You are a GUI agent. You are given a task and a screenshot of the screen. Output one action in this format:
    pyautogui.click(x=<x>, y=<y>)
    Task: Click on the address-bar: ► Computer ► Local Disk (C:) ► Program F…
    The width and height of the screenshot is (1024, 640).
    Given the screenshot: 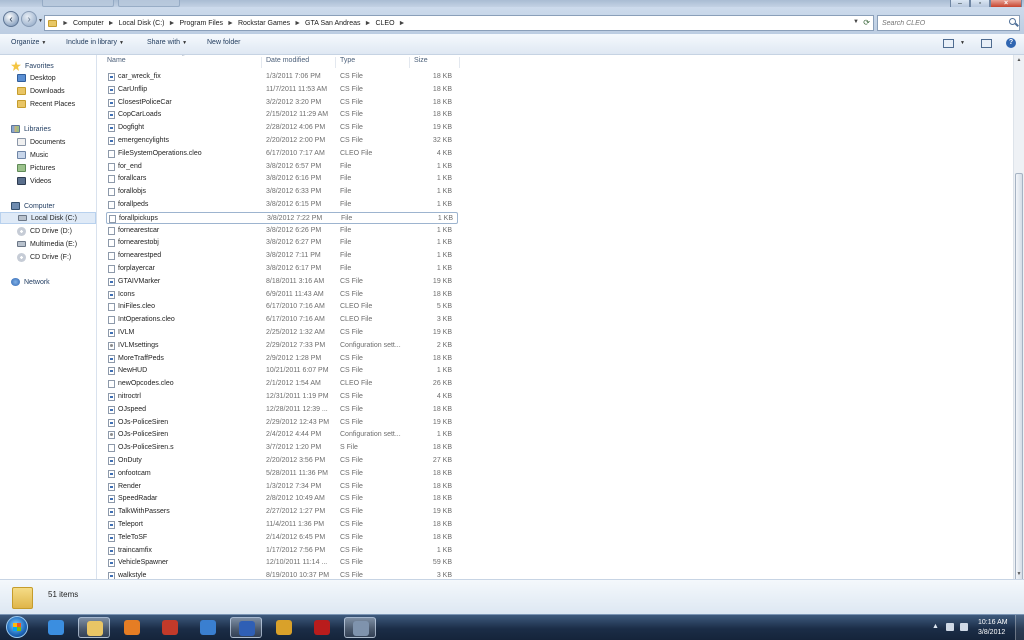 What is the action you would take?
    pyautogui.click(x=459, y=23)
    